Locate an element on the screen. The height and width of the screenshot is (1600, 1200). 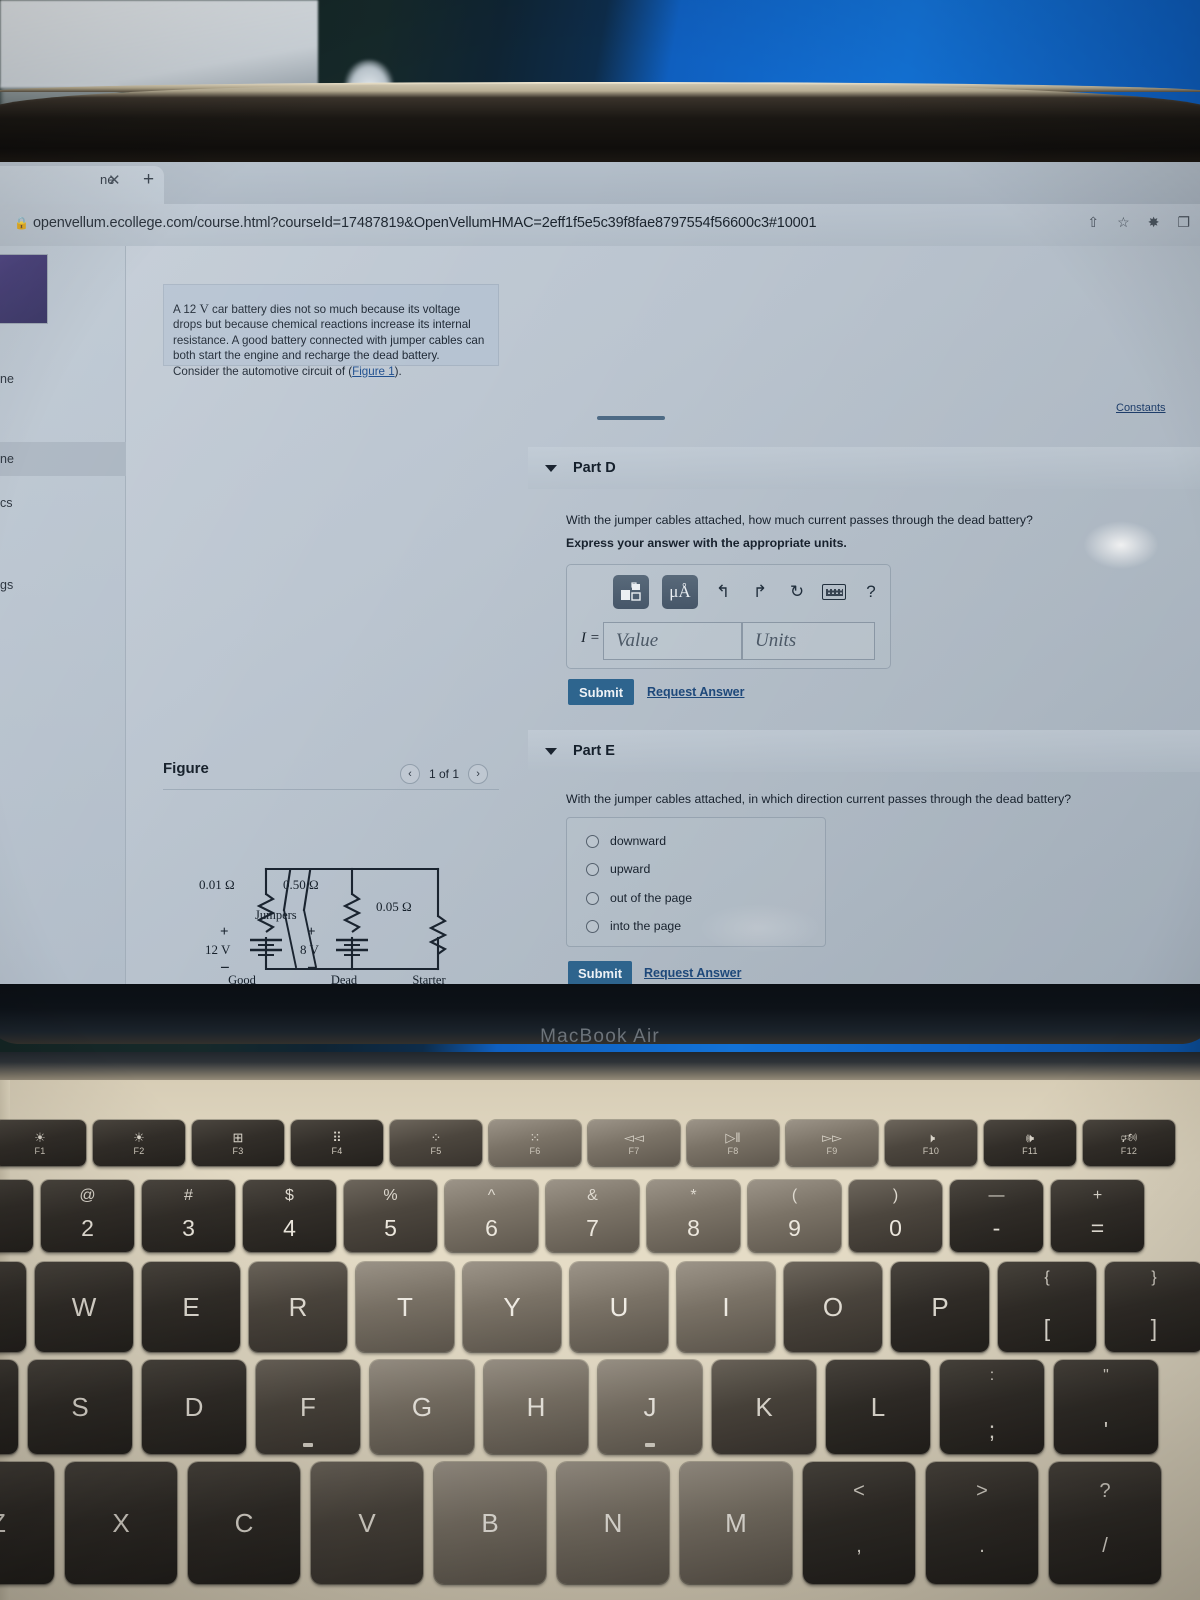
help-icon: ? is located at coordinates (871, 592).